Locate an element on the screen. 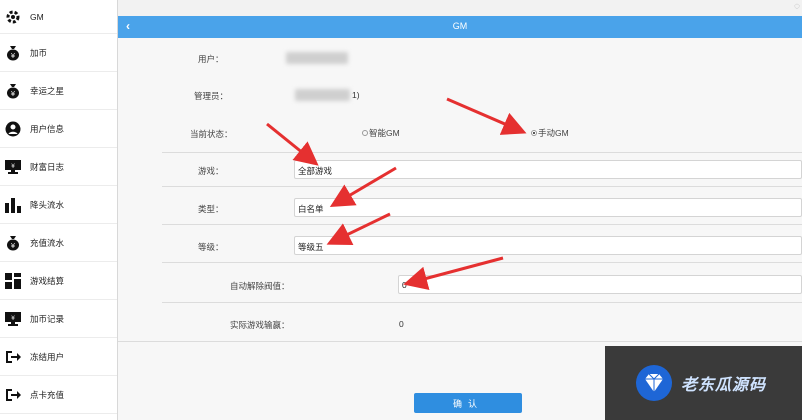 This screenshot has height=420, width=802. sidebar-item-label: 游戏结算 is located at coordinates (47, 280).